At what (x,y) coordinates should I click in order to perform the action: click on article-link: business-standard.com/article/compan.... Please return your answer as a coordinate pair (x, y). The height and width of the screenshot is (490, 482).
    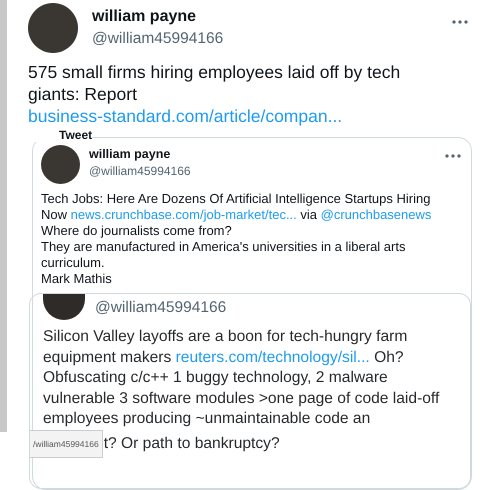
    Looking at the image, I should click on (185, 116).